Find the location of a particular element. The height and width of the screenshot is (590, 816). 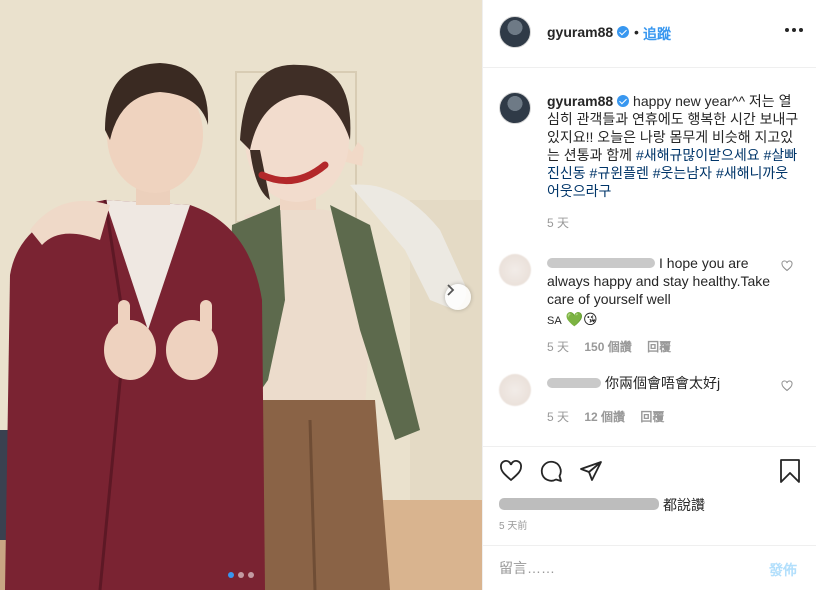

post-header: gyuram88 • 追蹤 is located at coordinates (649, 34).